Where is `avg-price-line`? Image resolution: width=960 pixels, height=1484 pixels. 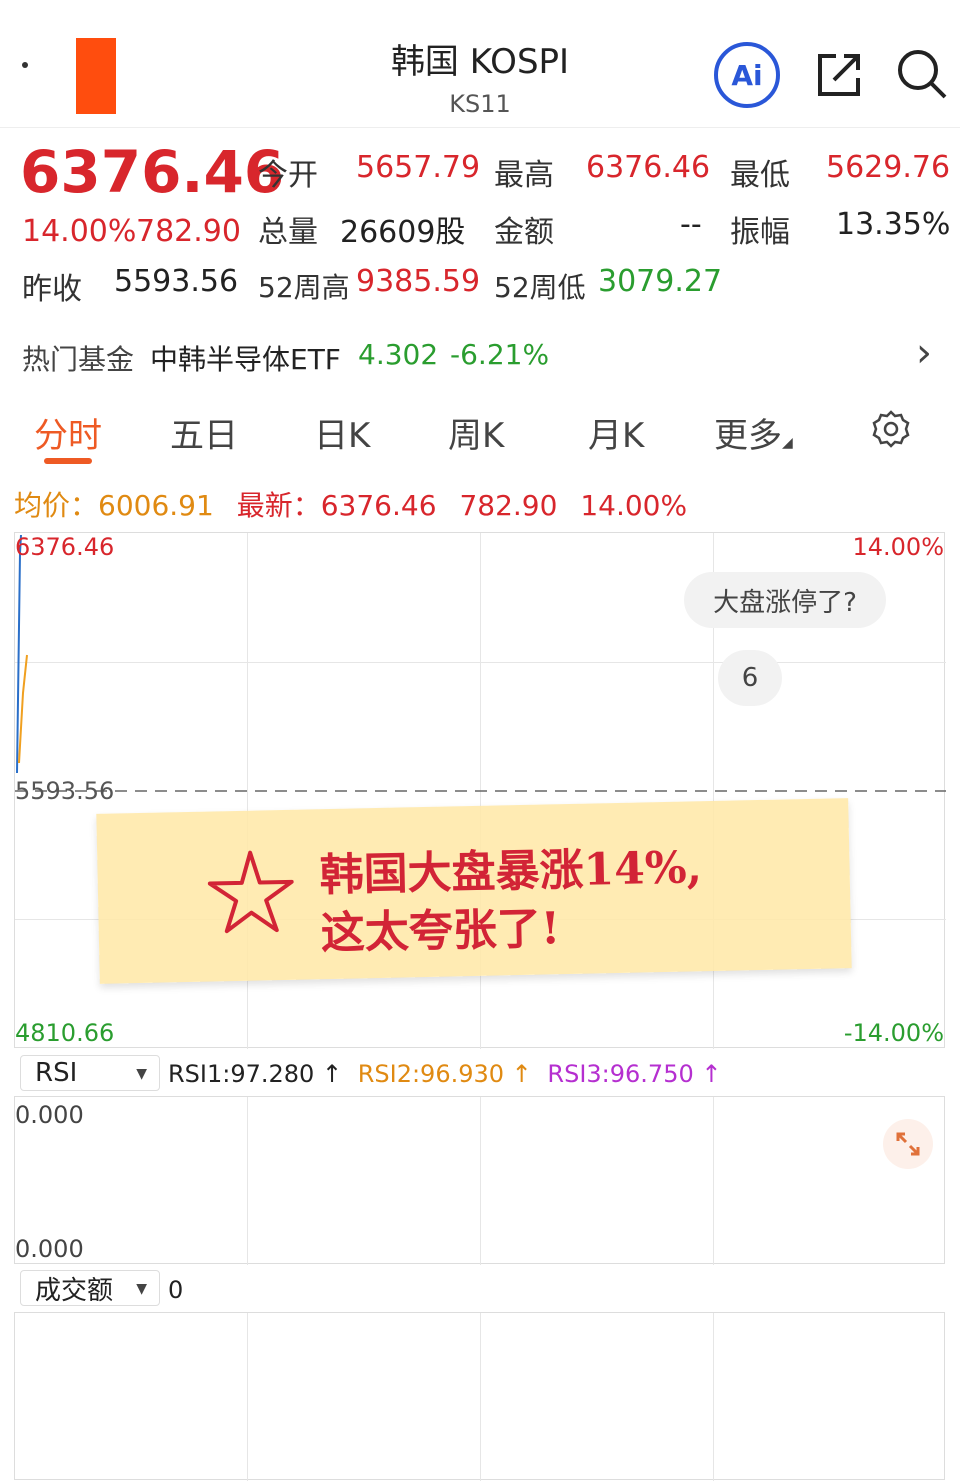 avg-price-line is located at coordinates (23, 709).